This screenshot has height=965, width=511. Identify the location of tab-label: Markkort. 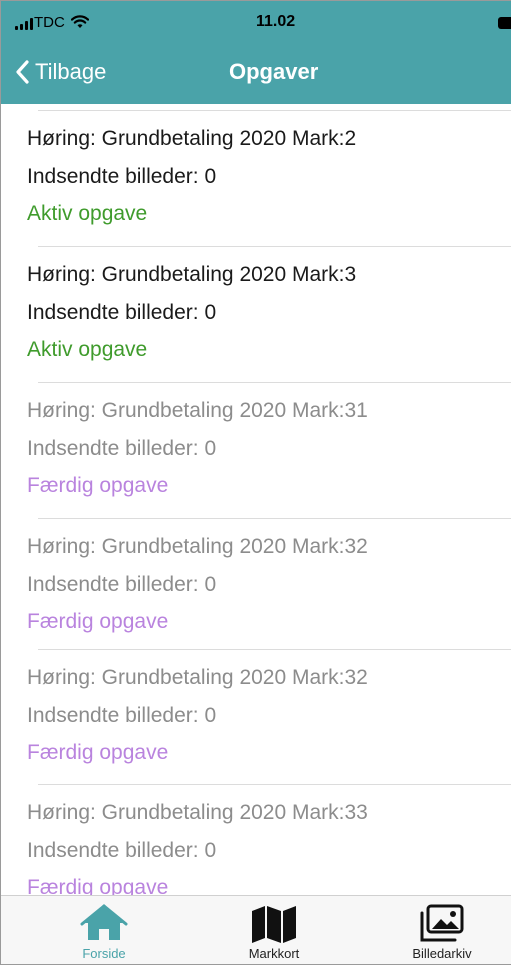
(274, 953).